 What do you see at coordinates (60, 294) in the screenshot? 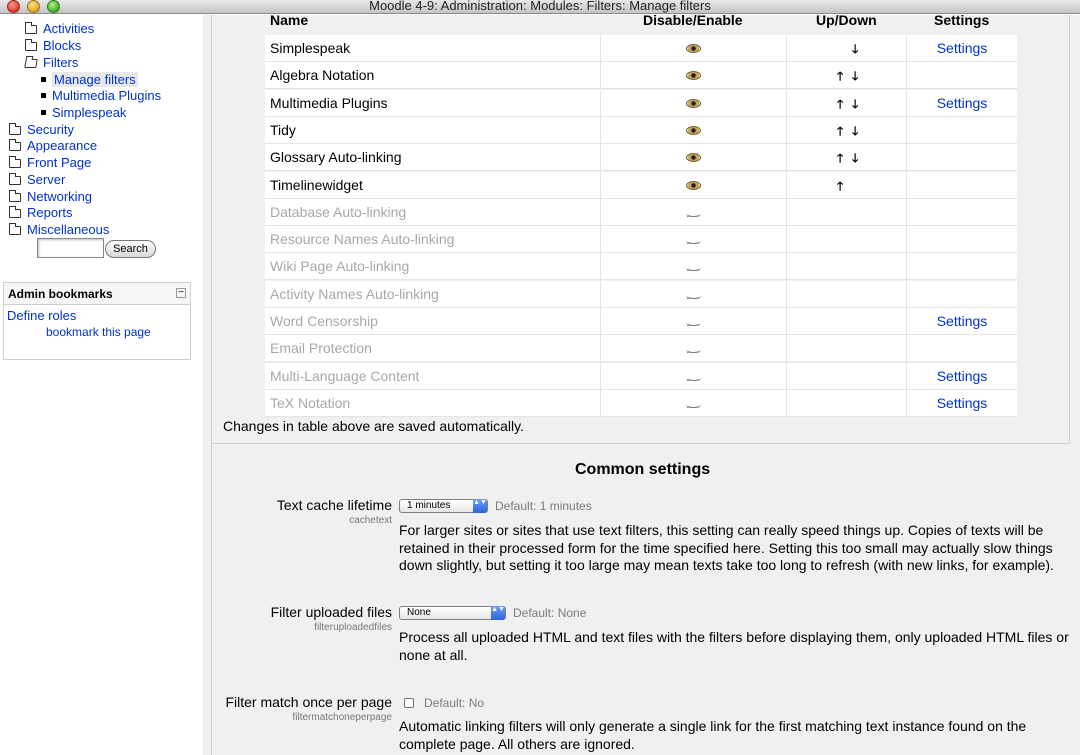
I see `admin-bookmarks-title: Admin bookmarks` at bounding box center [60, 294].